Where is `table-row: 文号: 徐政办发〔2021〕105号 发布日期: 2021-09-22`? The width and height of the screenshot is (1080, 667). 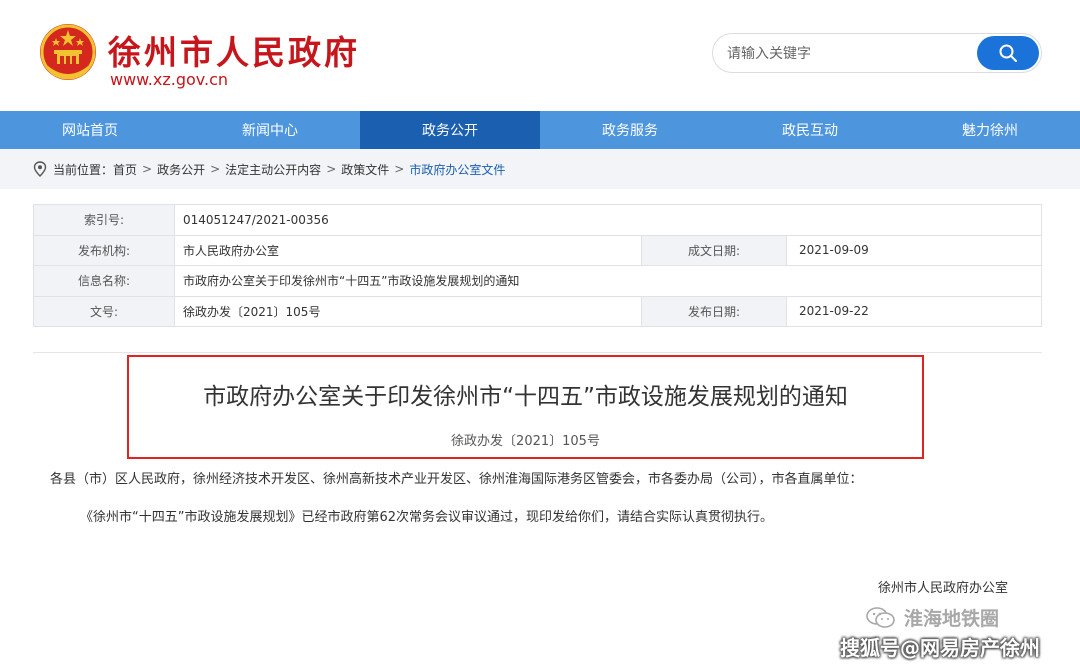 table-row: 文号: 徐政办发〔2021〕105号 发布日期: 2021-09-22 is located at coordinates (537, 311).